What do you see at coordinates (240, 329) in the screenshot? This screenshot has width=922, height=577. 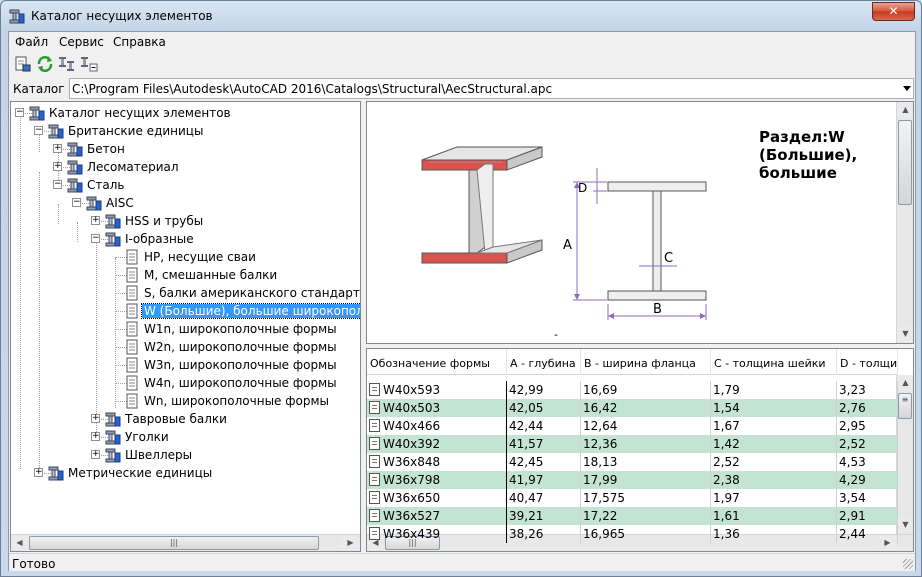 I see `tree-node-label: W1n, широкополочные формы` at bounding box center [240, 329].